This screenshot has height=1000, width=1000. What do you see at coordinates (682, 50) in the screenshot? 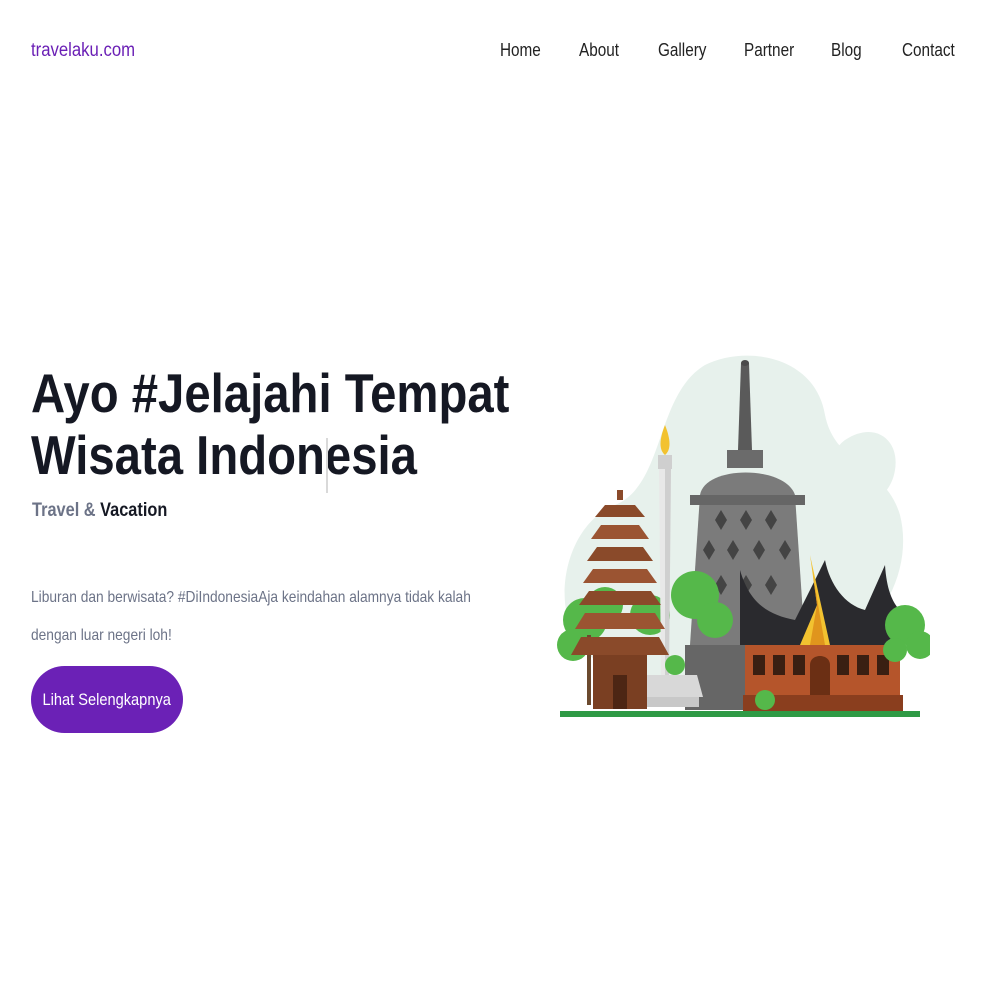
I see `nav-gallery: Gallery` at bounding box center [682, 50].